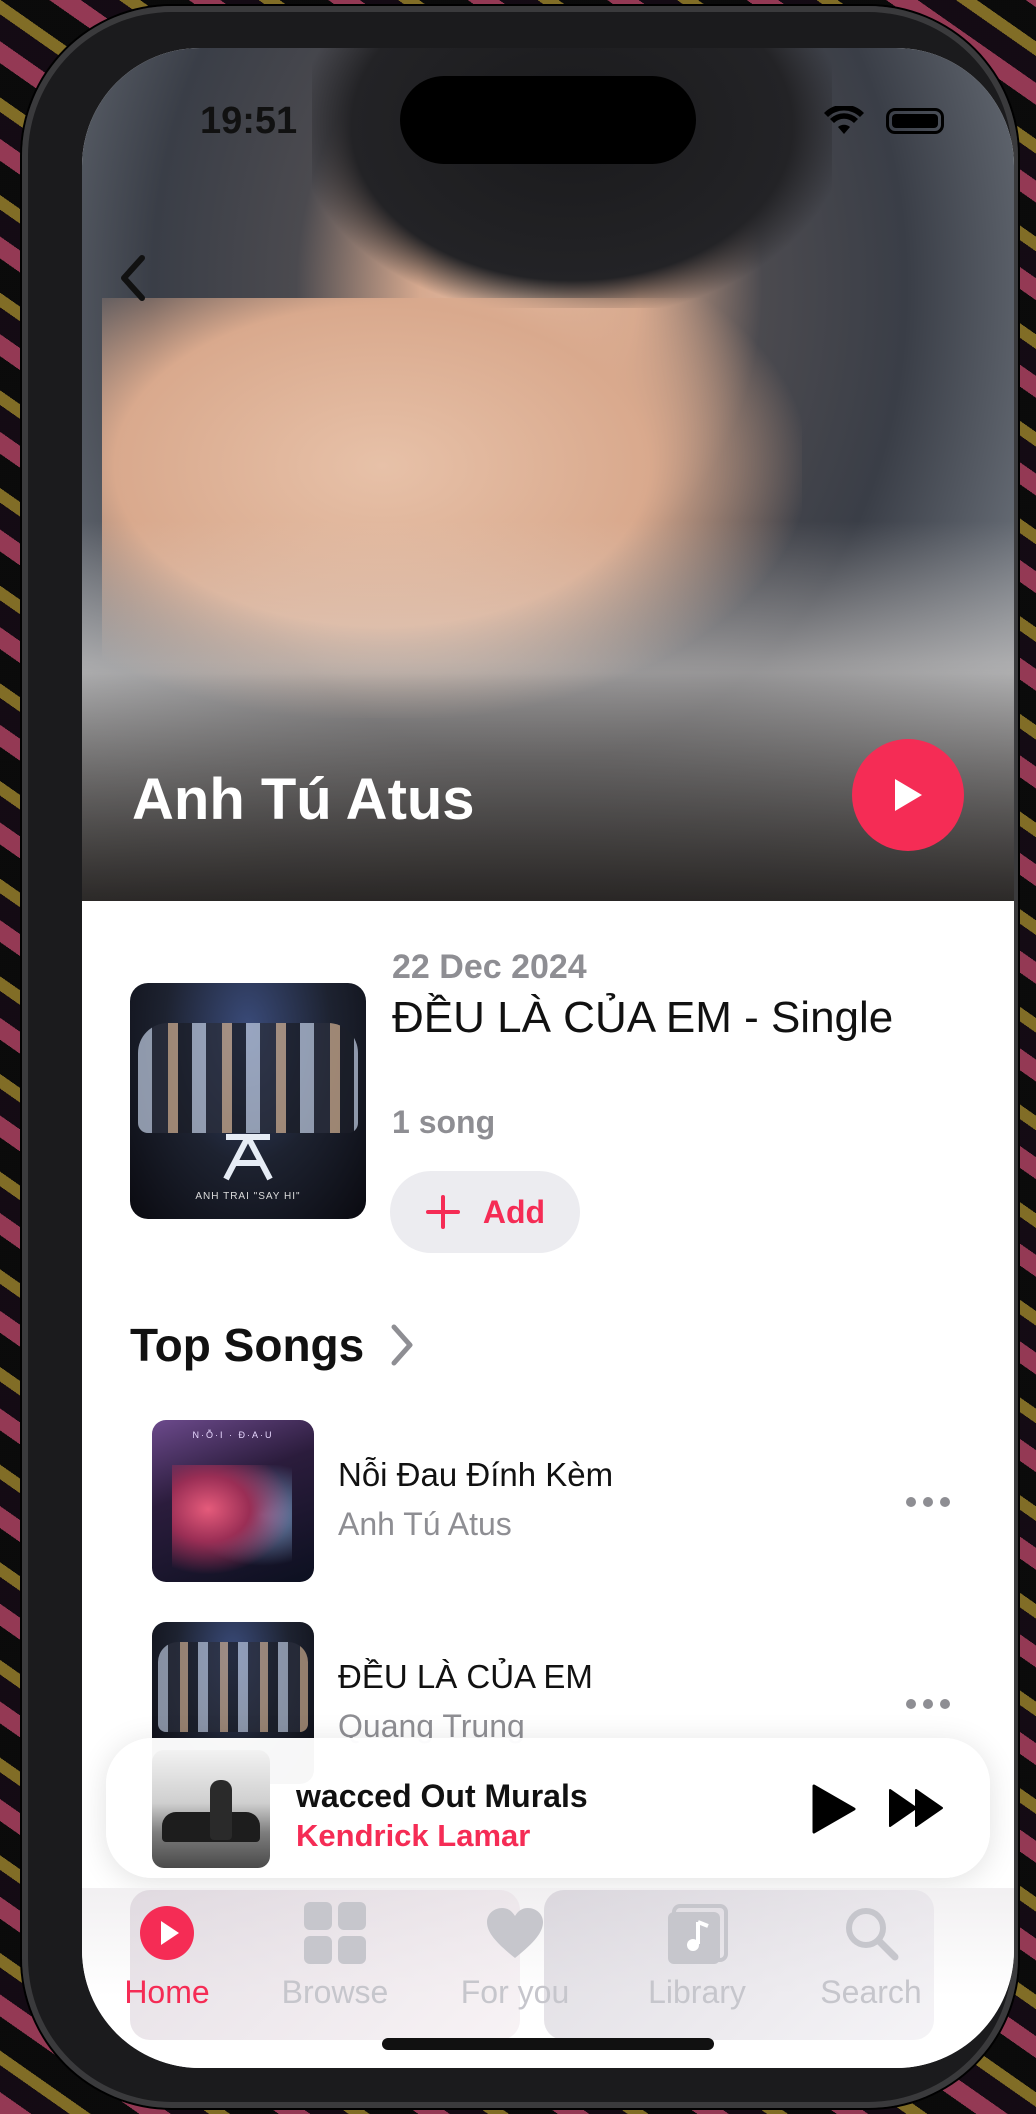  What do you see at coordinates (167, 1933) in the screenshot?
I see `home-icon` at bounding box center [167, 1933].